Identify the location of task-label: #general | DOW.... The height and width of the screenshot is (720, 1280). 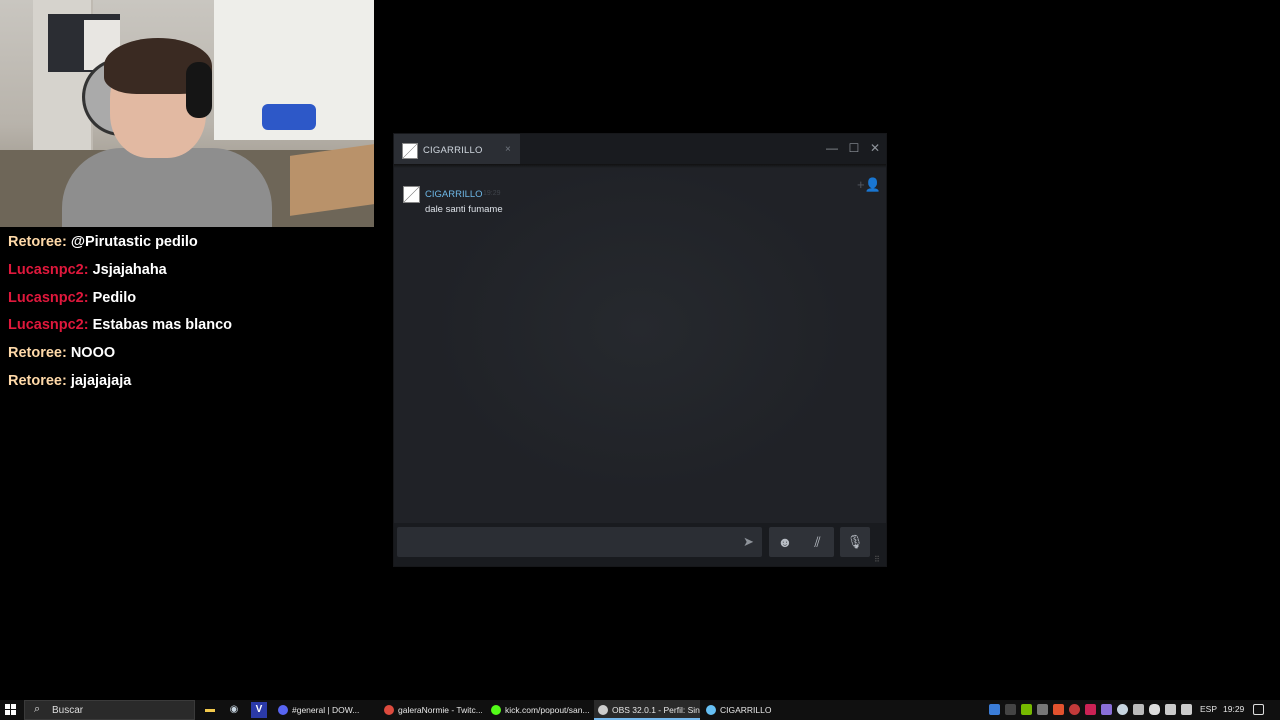
(326, 710).